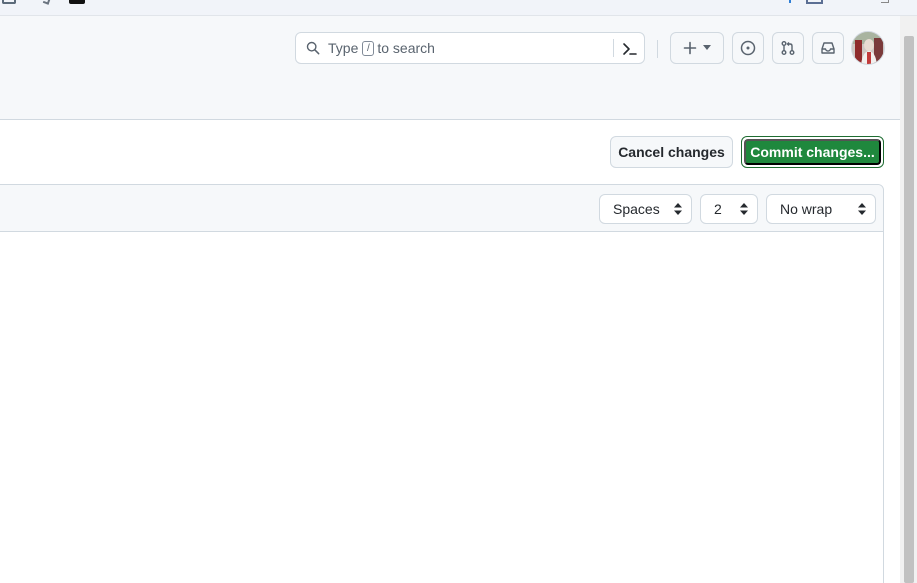  I want to click on avatar-image, so click(868, 48).